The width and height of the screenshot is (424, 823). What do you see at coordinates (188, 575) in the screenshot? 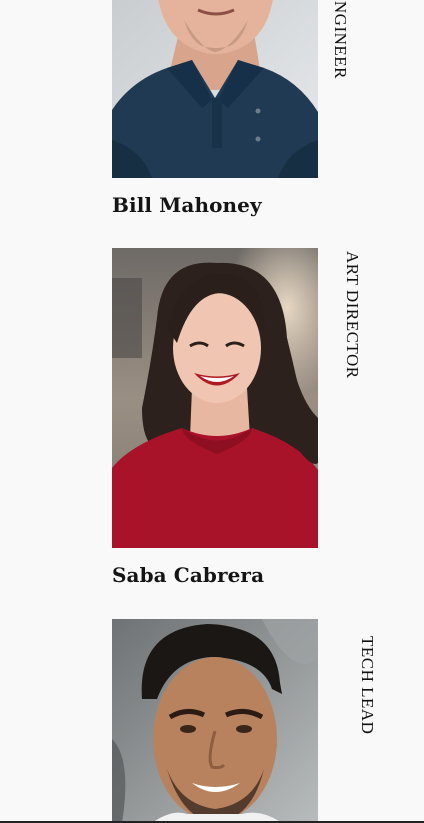
I see `member-name: Saba Cabrera` at bounding box center [188, 575].